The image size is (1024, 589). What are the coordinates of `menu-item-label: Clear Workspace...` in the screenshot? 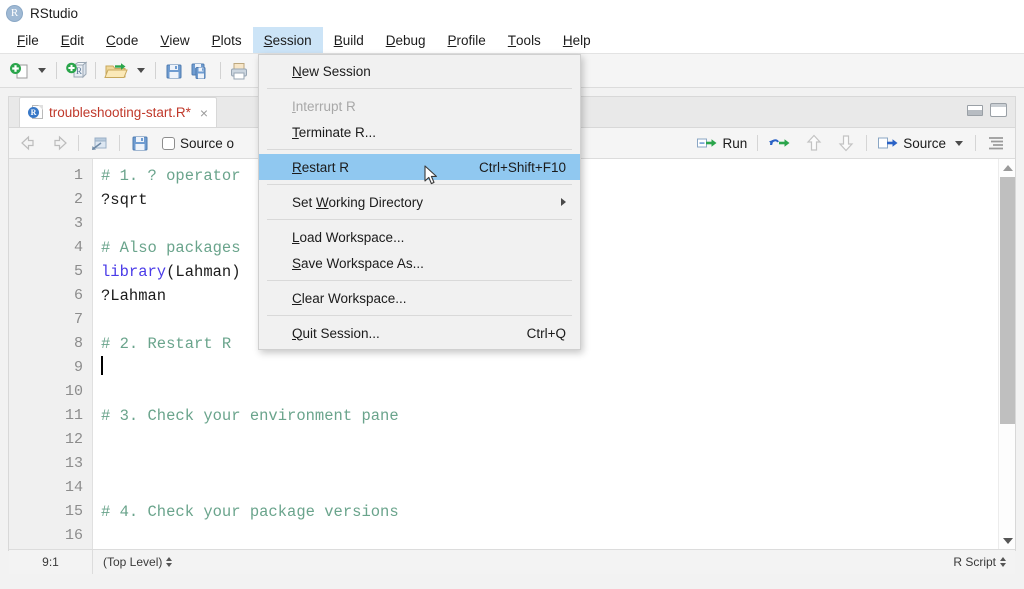 It's located at (349, 298).